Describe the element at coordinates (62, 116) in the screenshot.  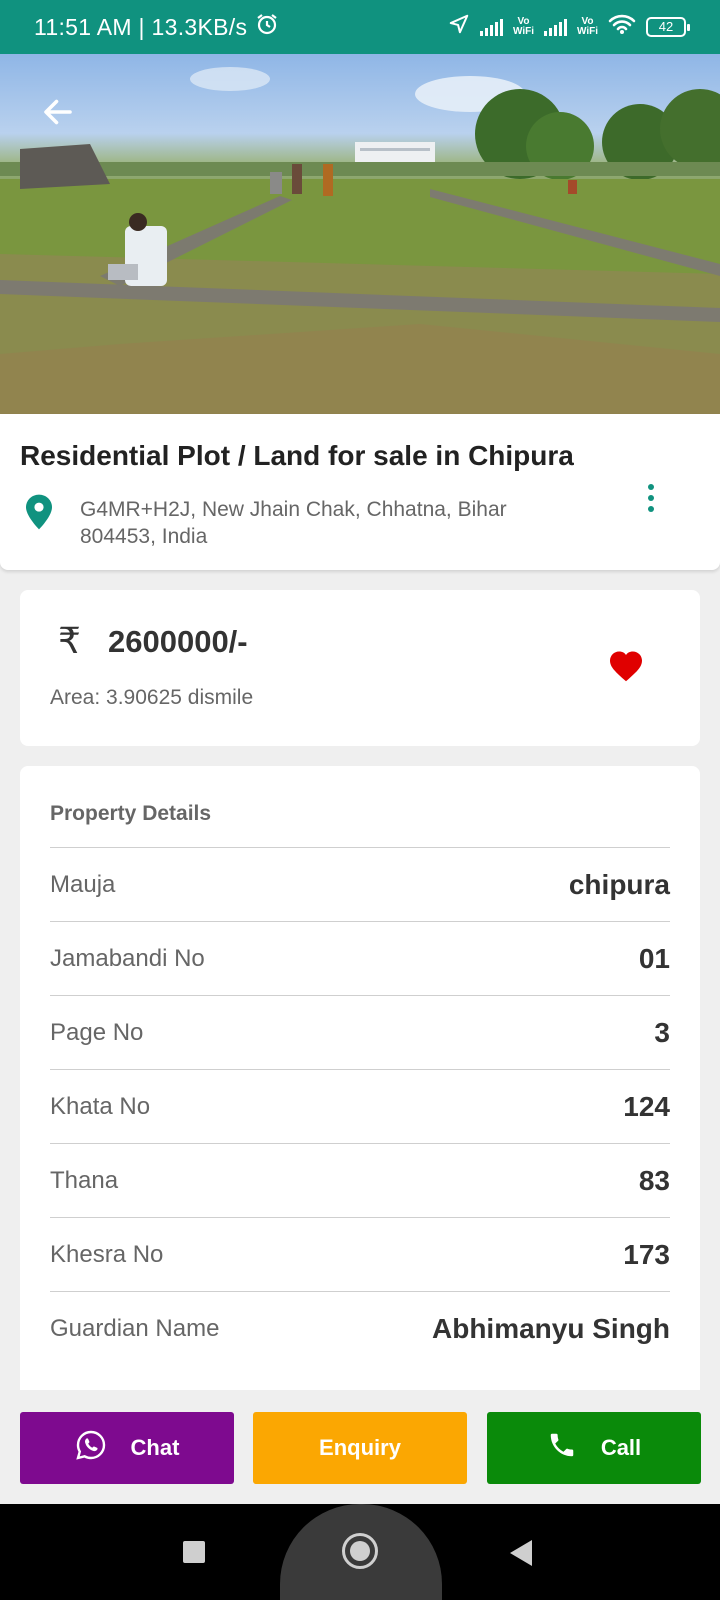
I see `back-button` at that location.